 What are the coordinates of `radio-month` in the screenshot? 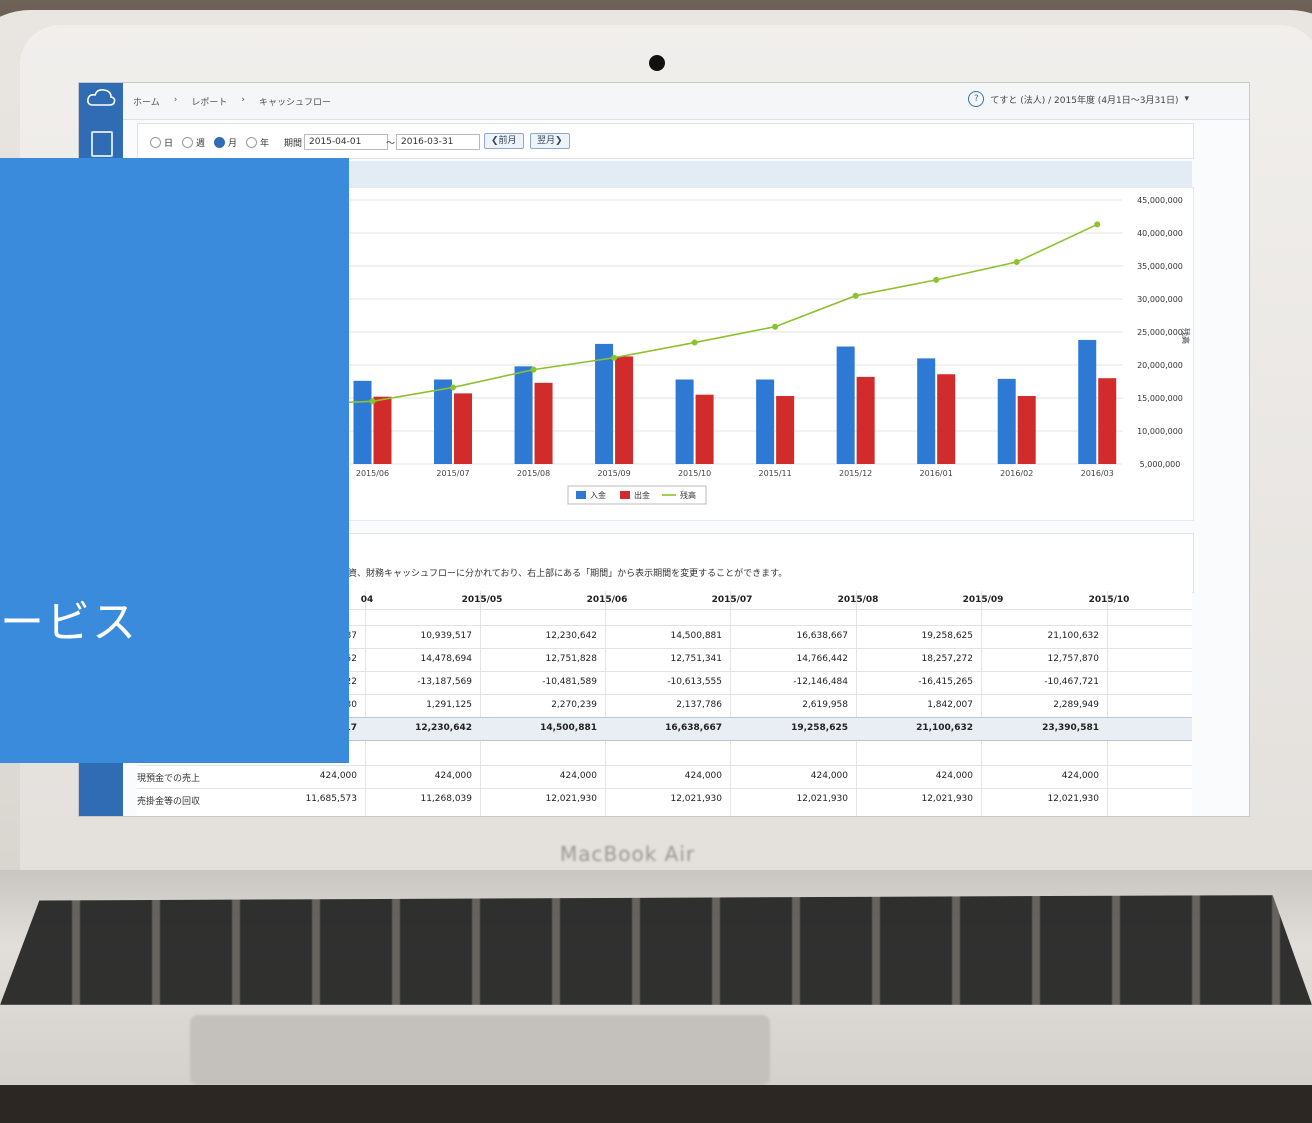 It's located at (219, 142).